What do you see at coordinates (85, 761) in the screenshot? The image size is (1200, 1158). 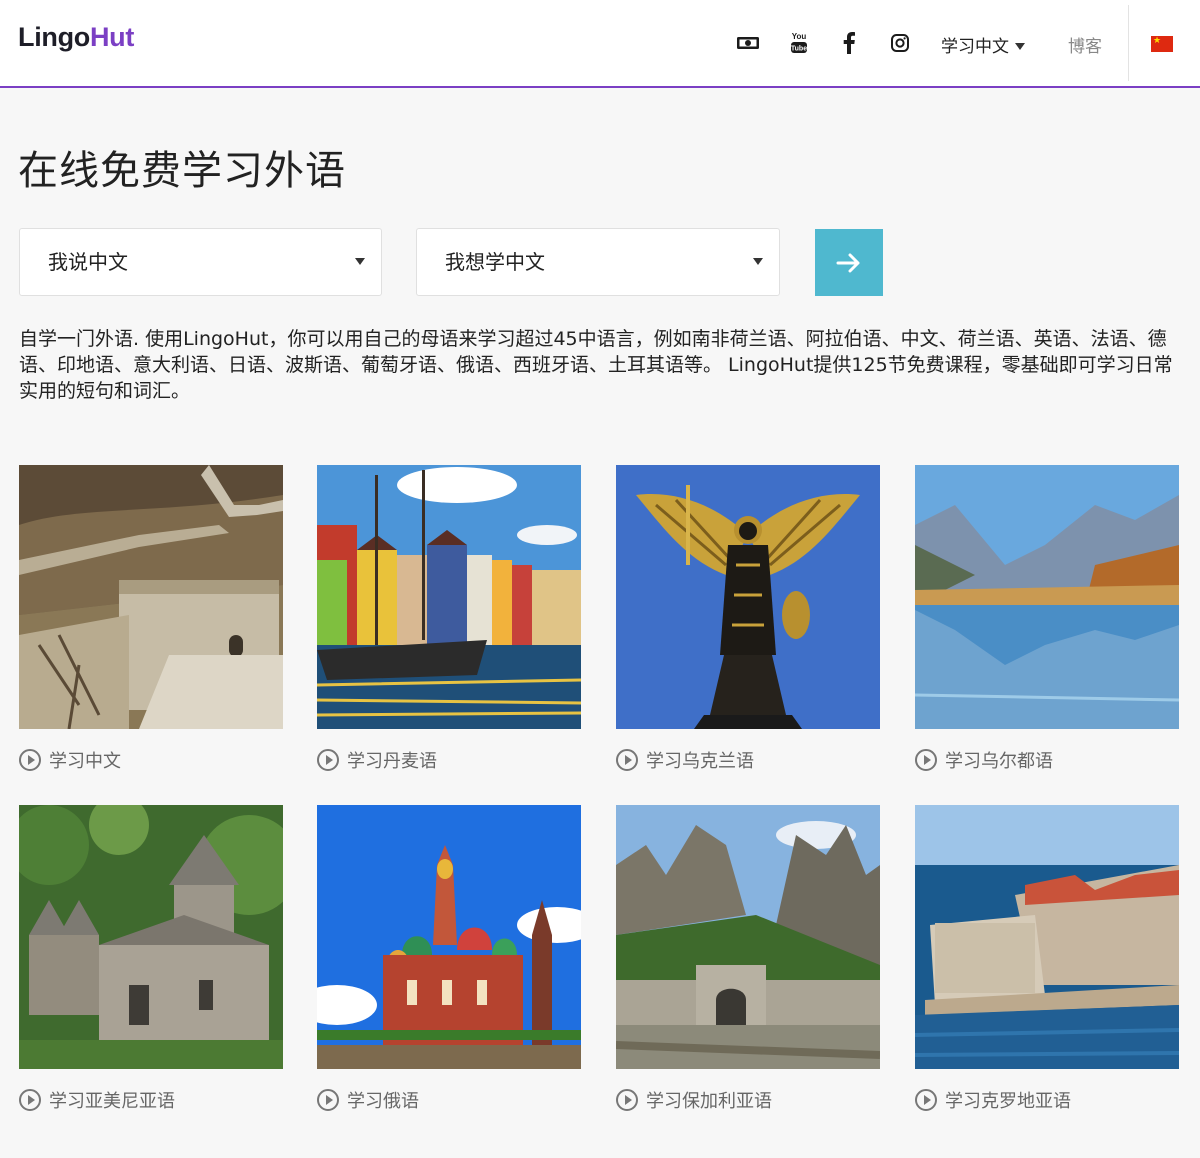 I see `language-card-label: 学习中文` at bounding box center [85, 761].